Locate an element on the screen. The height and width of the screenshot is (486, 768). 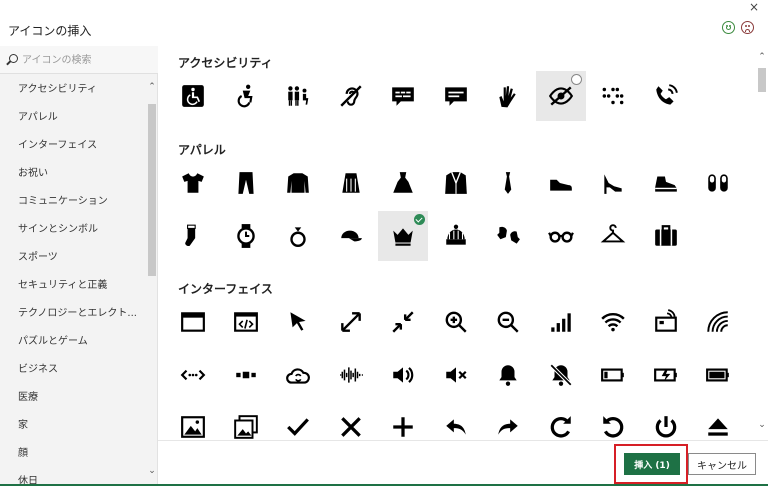
high-heel-icon is located at coordinates (613, 183).